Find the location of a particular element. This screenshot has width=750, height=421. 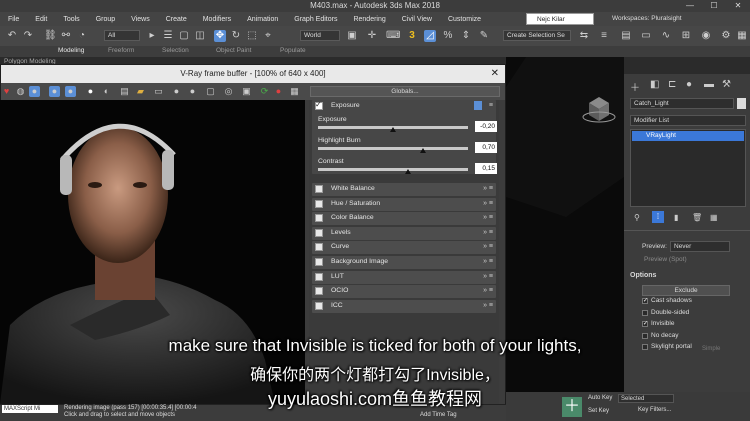

mono-icon: ◐ is located at coordinates (106, 91).